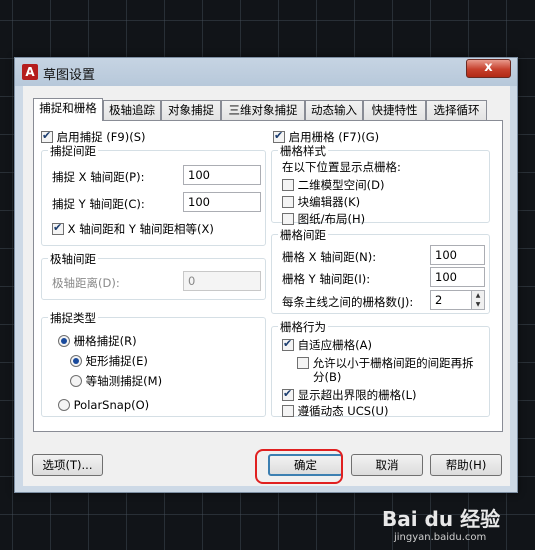  What do you see at coordinates (387, 465) in the screenshot?
I see `cancel-button: 取消` at bounding box center [387, 465].